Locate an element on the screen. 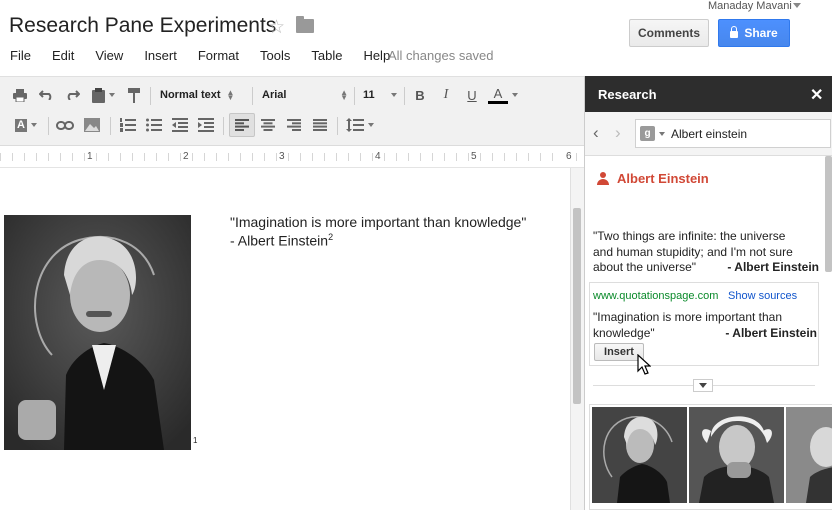 This screenshot has height=510, width=832. text-color-button: A is located at coordinates (503, 95).